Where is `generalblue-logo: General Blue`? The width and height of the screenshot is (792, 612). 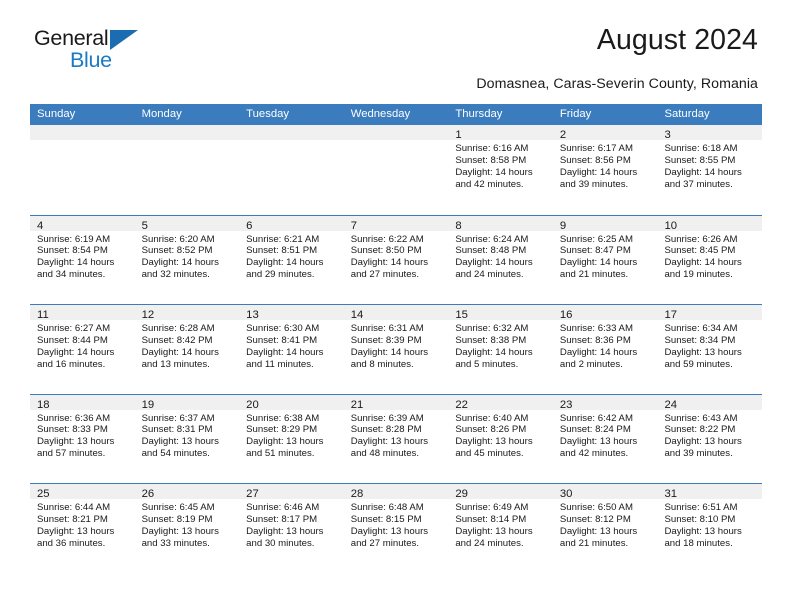 generalblue-logo: General Blue is located at coordinates (99, 51).